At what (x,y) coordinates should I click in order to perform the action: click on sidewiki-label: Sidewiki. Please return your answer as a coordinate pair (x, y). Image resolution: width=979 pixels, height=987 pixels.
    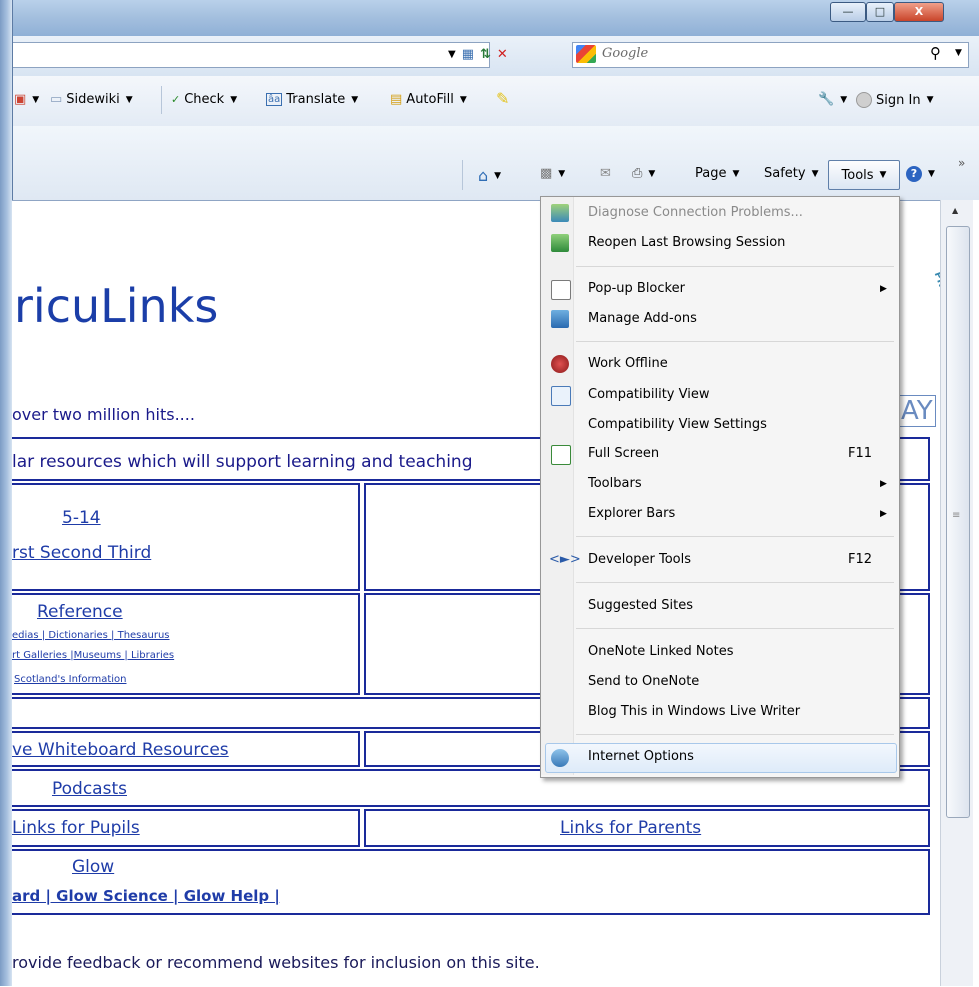
    Looking at the image, I should click on (93, 99).